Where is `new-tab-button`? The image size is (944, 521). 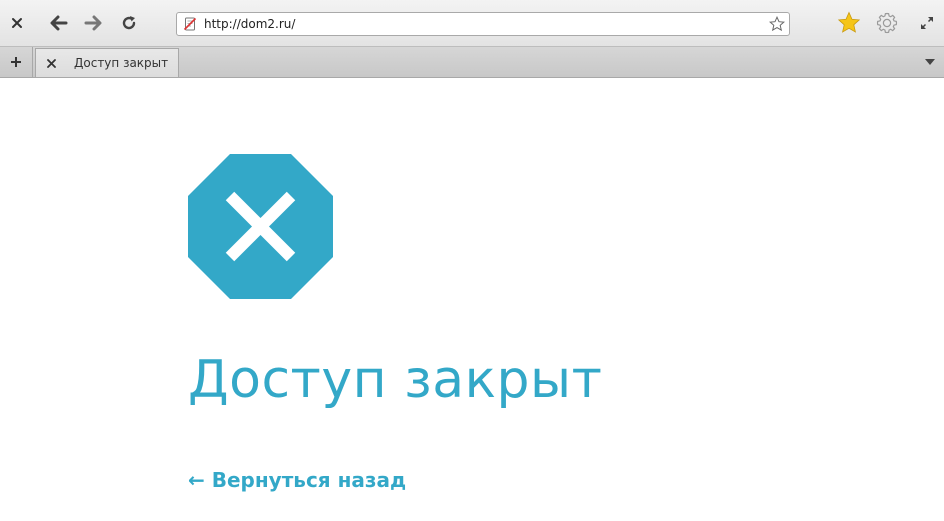
new-tab-button is located at coordinates (16, 62).